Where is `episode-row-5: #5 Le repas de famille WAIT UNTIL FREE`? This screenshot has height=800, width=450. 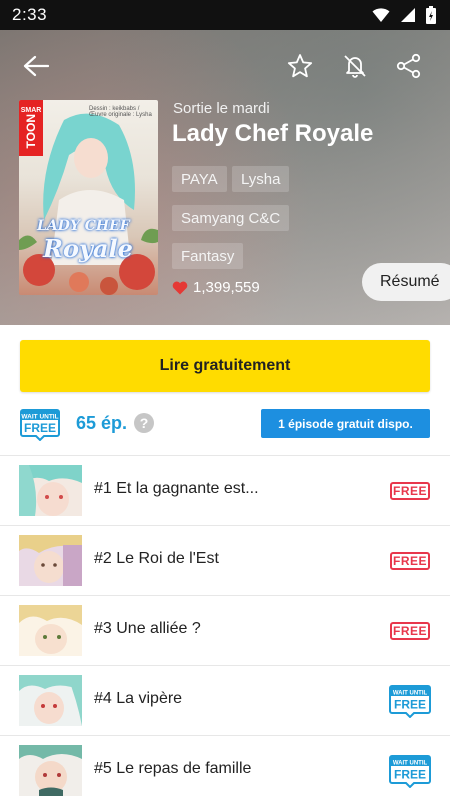
episode-row-5: #5 Le repas de famille WAIT UNTIL FREE is located at coordinates (225, 767).